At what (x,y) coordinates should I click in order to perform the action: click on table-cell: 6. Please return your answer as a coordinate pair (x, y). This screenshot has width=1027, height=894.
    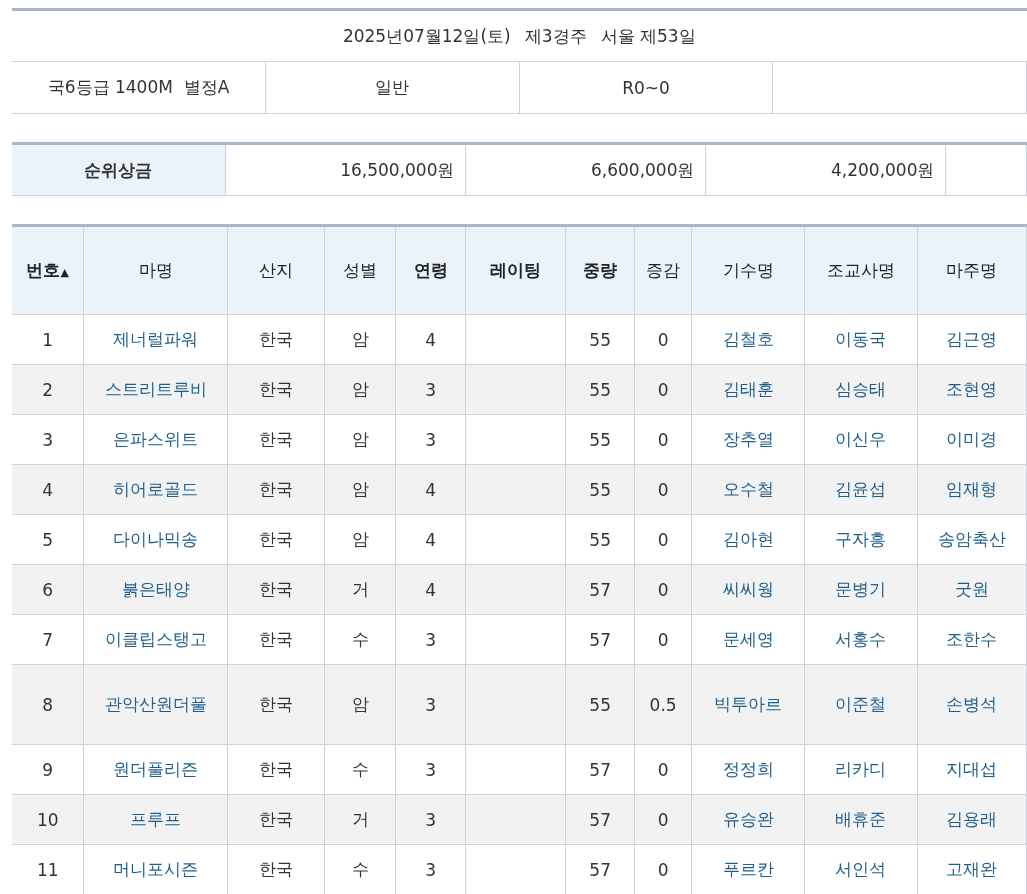
    Looking at the image, I should click on (48, 589).